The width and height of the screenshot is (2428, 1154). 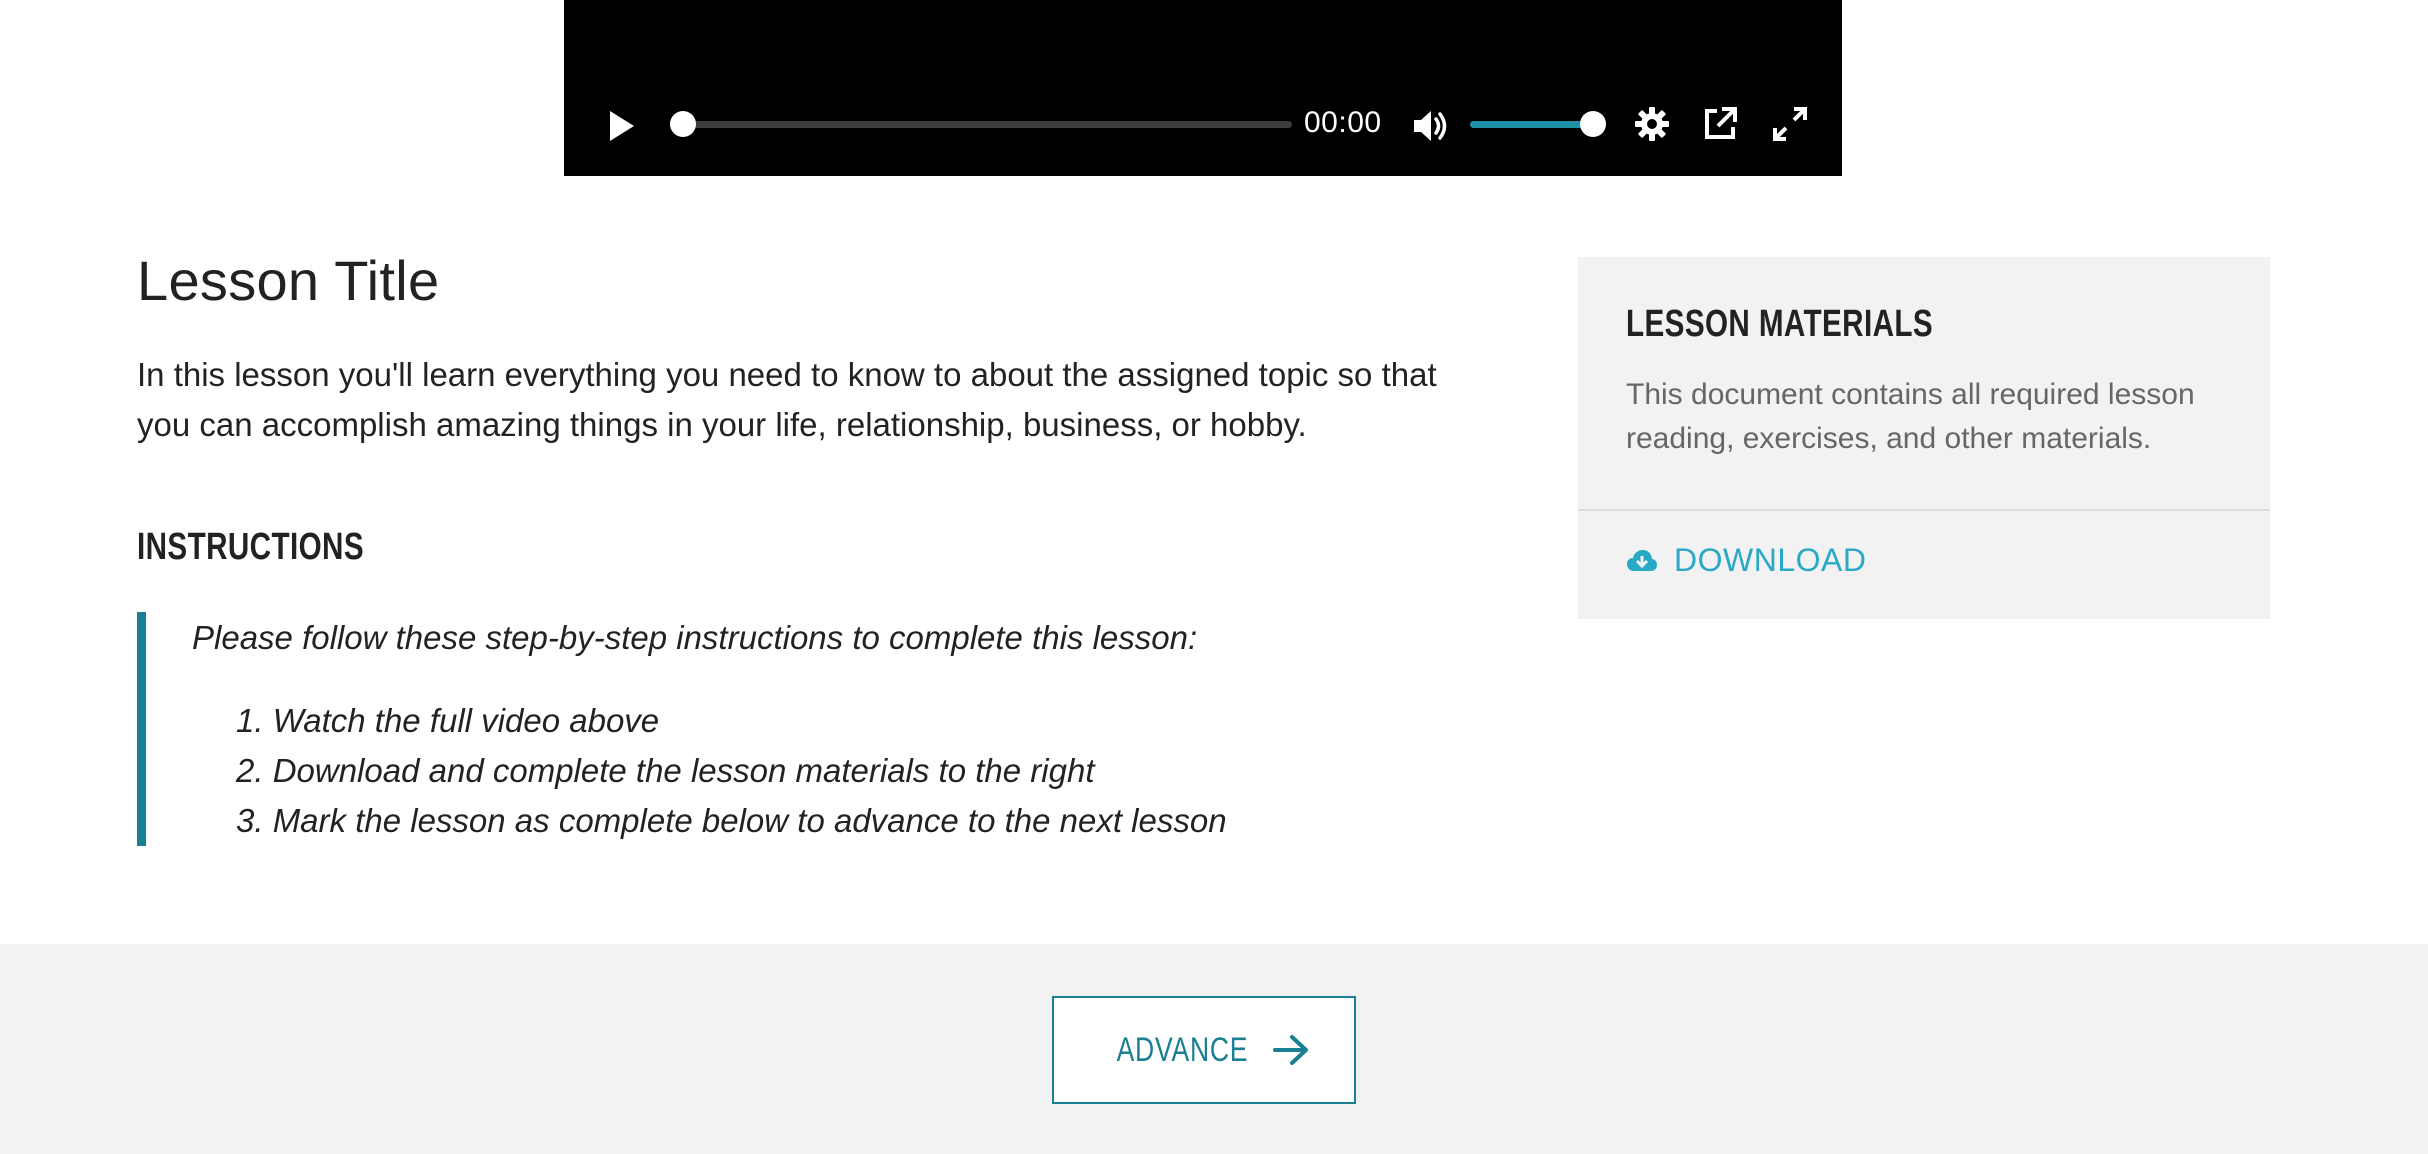 I want to click on cloud-download-icon, so click(x=1642, y=560).